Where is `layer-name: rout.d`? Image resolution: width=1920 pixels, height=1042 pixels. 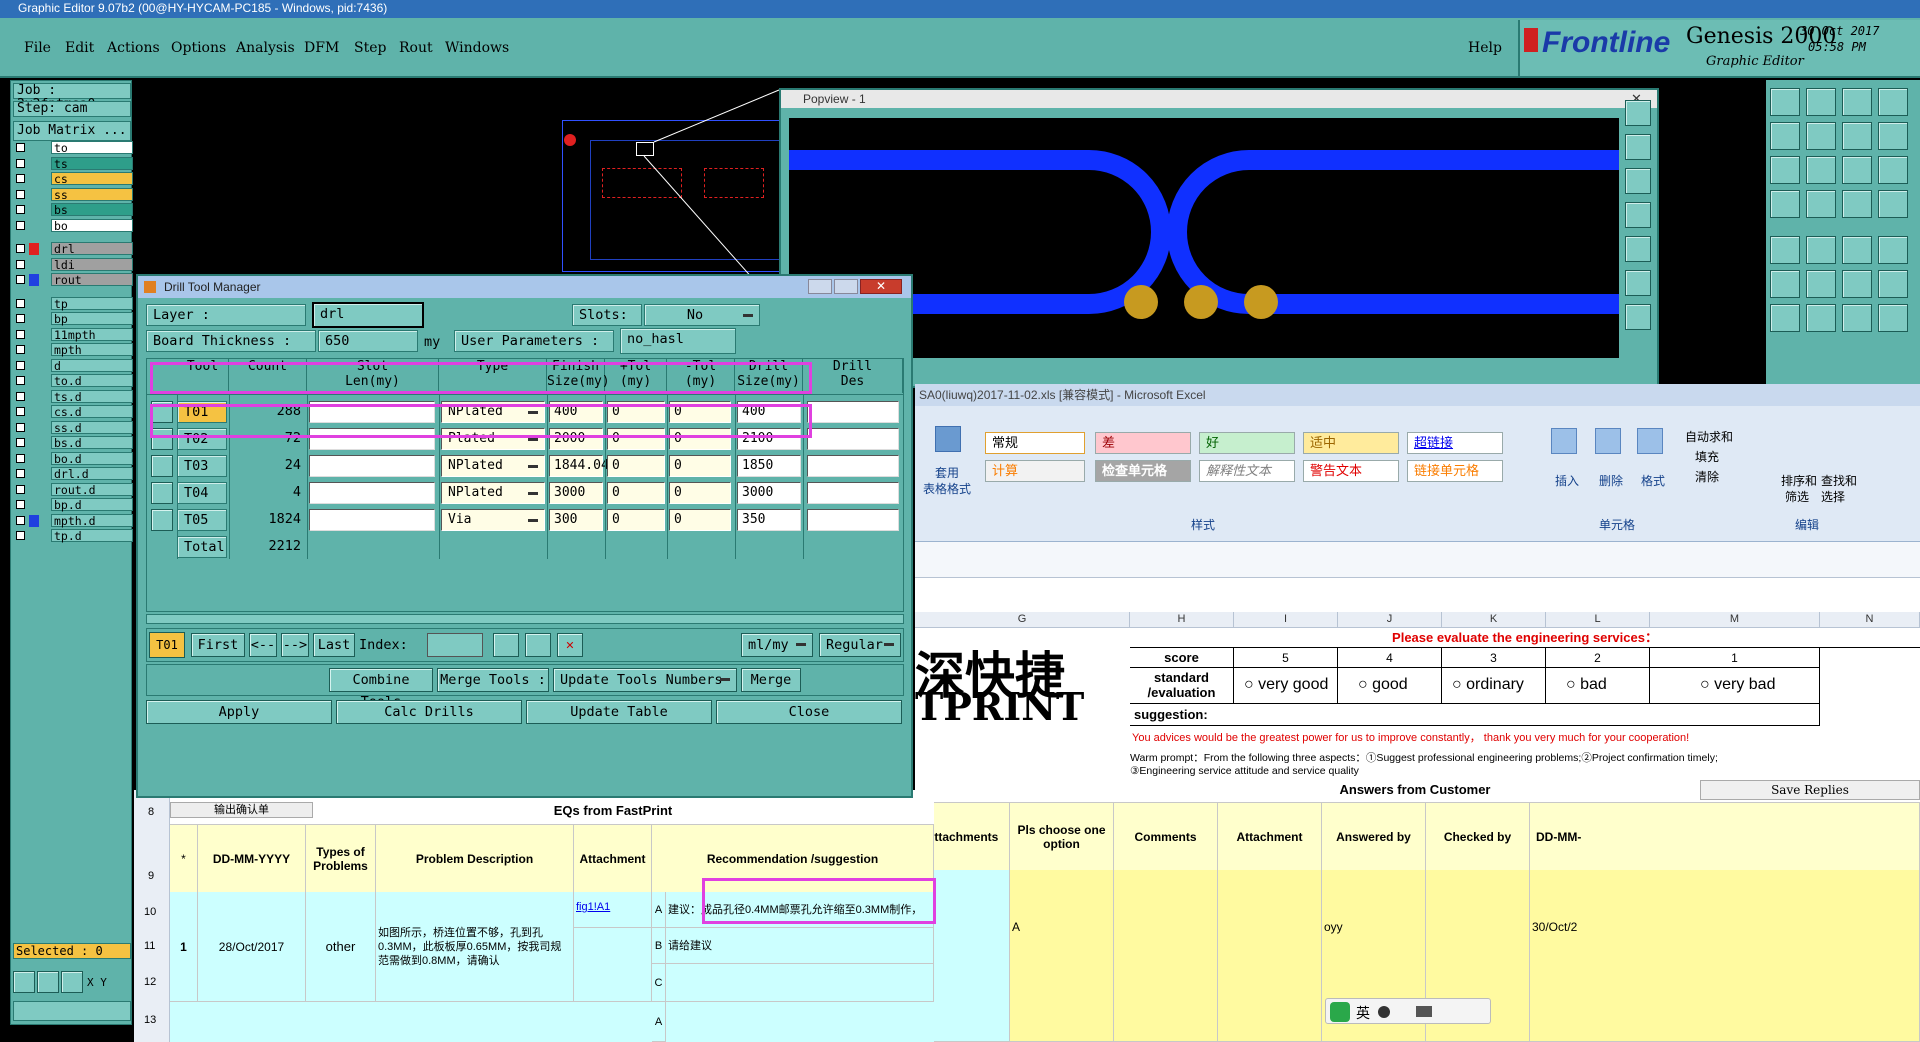
layer-name: rout.d is located at coordinates (92, 489).